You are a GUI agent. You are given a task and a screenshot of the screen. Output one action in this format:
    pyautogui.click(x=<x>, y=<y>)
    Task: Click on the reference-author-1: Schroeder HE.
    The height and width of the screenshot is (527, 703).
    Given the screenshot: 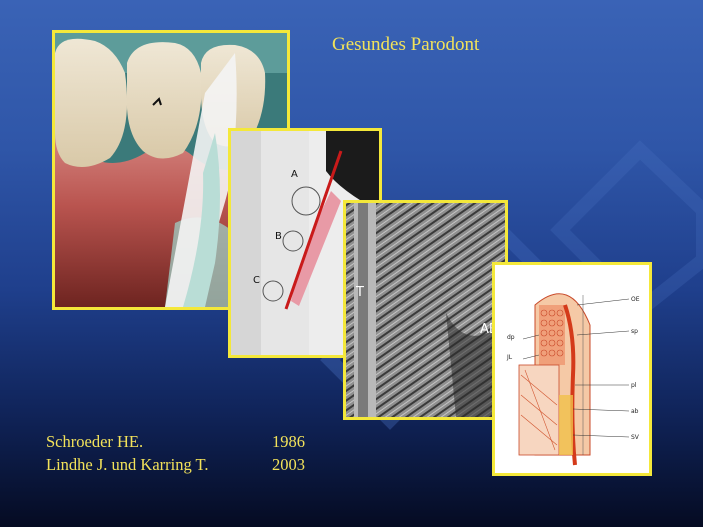 What is the action you would take?
    pyautogui.click(x=95, y=441)
    